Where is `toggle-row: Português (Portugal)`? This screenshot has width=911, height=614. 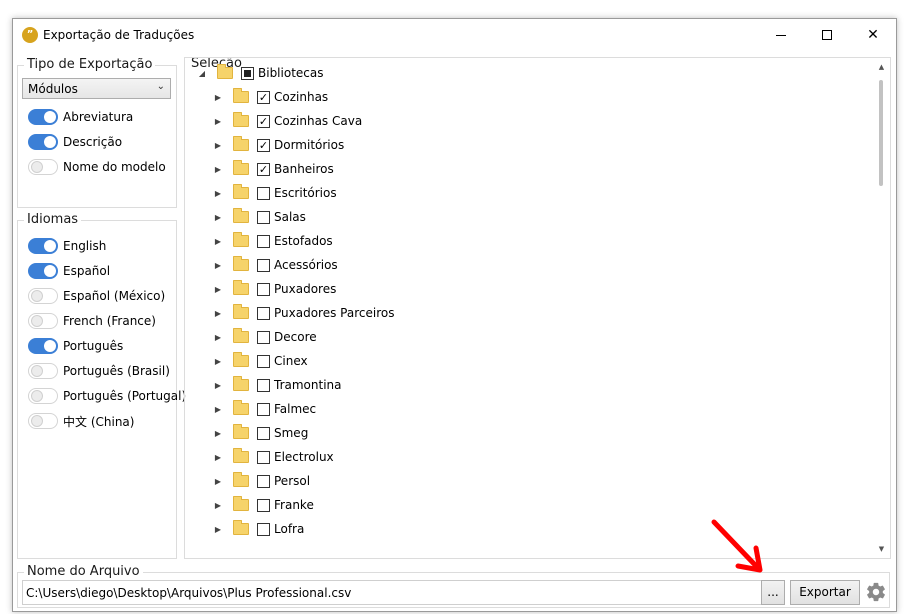
toggle-row: Português (Portugal) is located at coordinates (107, 396).